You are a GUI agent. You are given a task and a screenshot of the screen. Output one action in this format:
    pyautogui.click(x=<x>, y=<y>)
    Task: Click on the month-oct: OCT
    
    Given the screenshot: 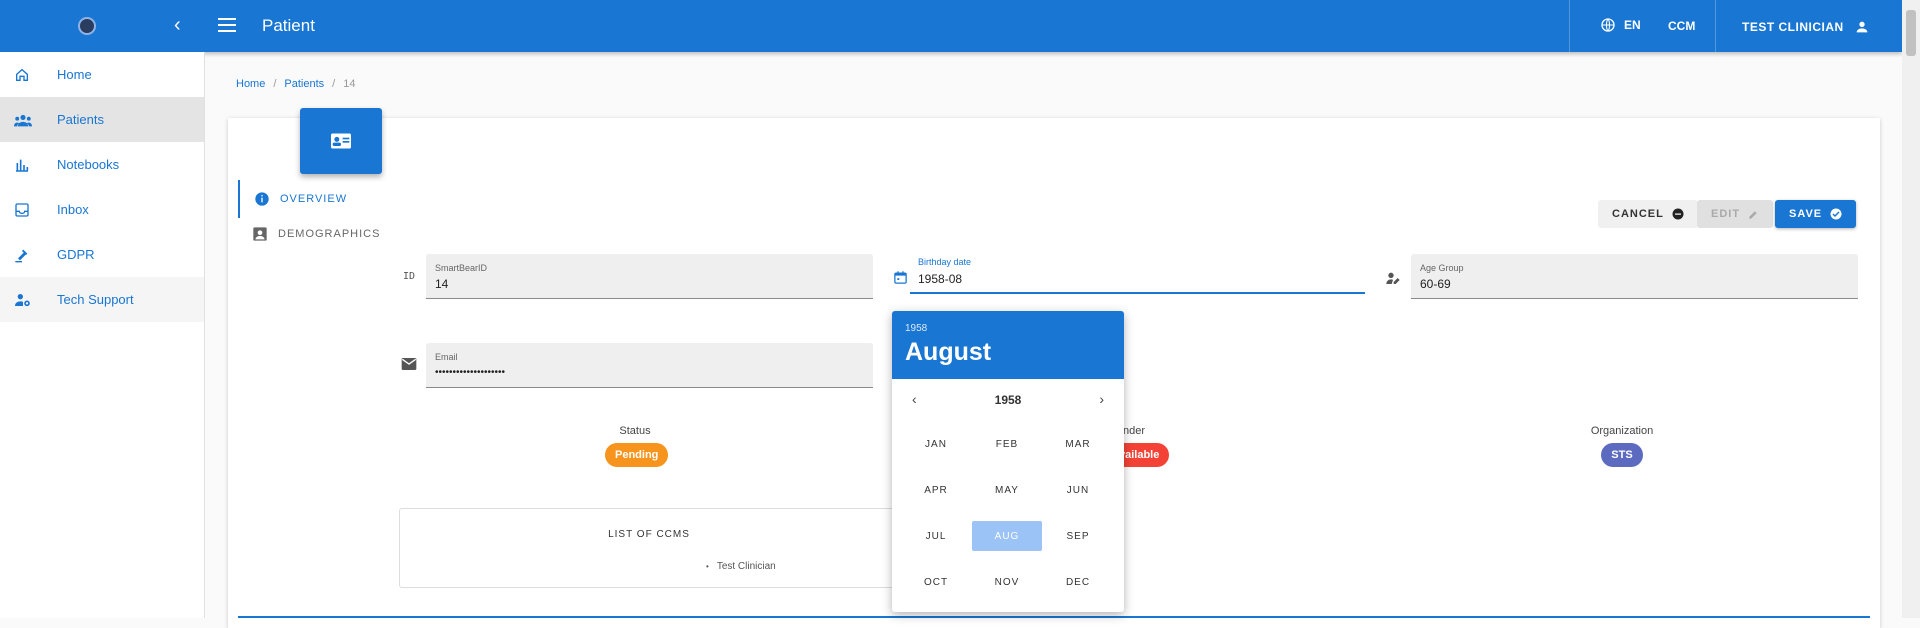 What is the action you would take?
    pyautogui.click(x=936, y=582)
    